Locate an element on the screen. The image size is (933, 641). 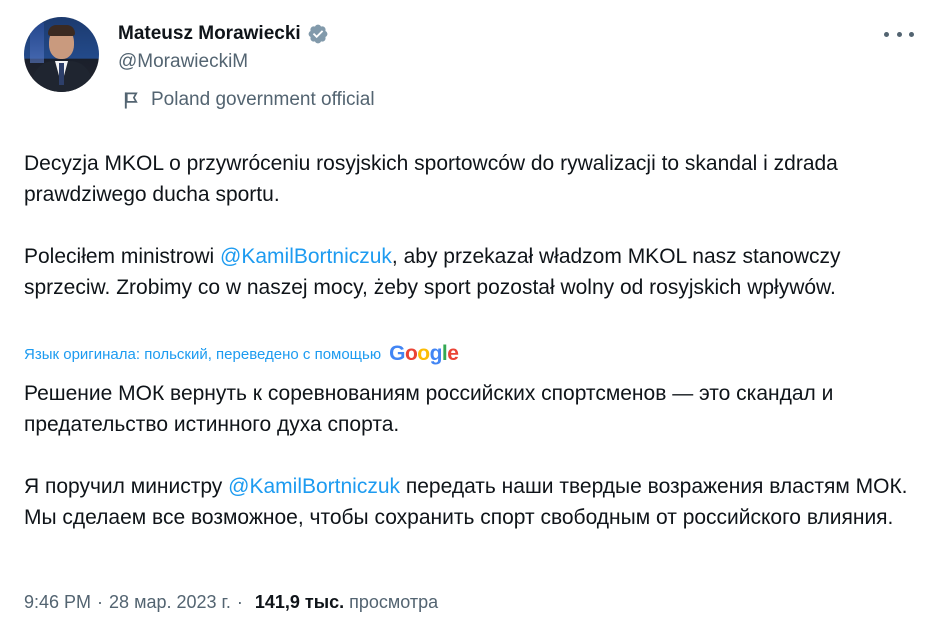
mention-link-translated: @KamilBortniczuk is located at coordinates (314, 486).